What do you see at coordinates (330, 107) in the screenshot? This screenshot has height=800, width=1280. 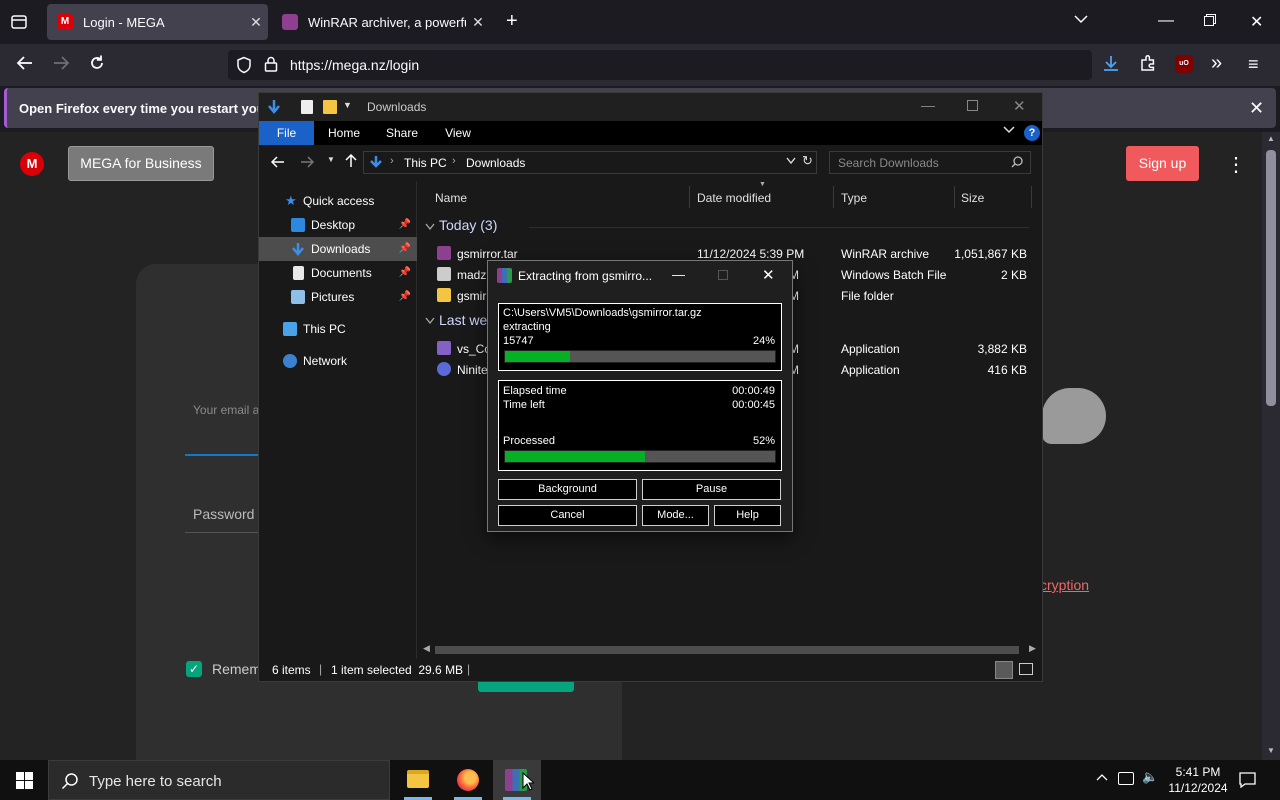 I see `new-folder-icon` at bounding box center [330, 107].